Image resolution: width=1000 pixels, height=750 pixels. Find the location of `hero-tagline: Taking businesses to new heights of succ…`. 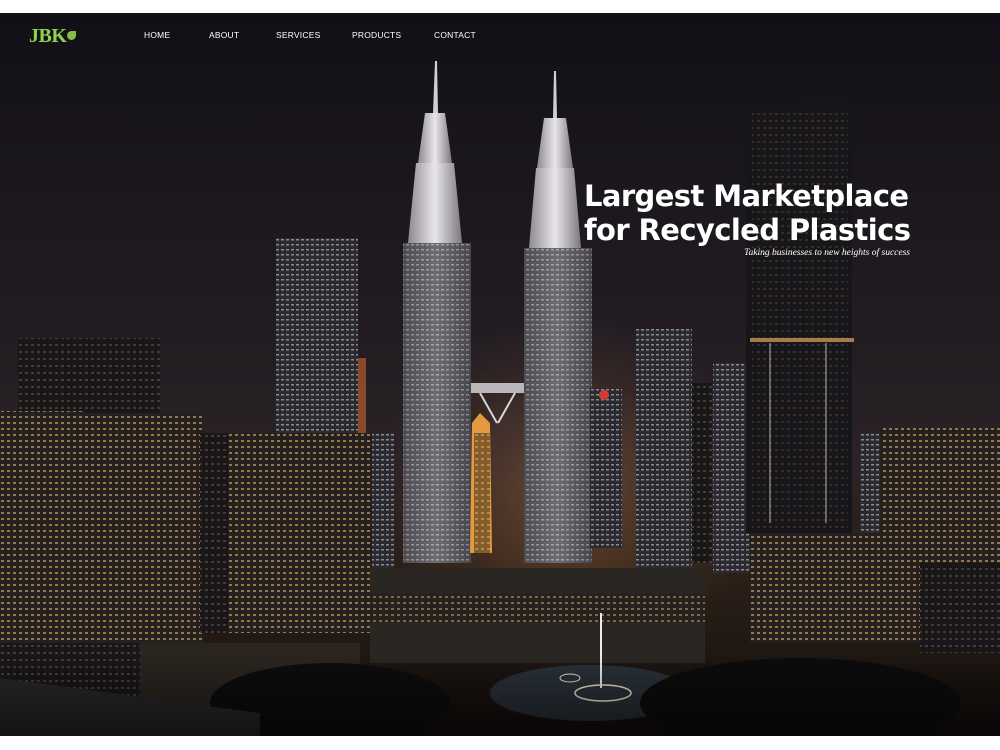

hero-tagline: Taking businesses to new heights of succ… is located at coordinates (827, 253).